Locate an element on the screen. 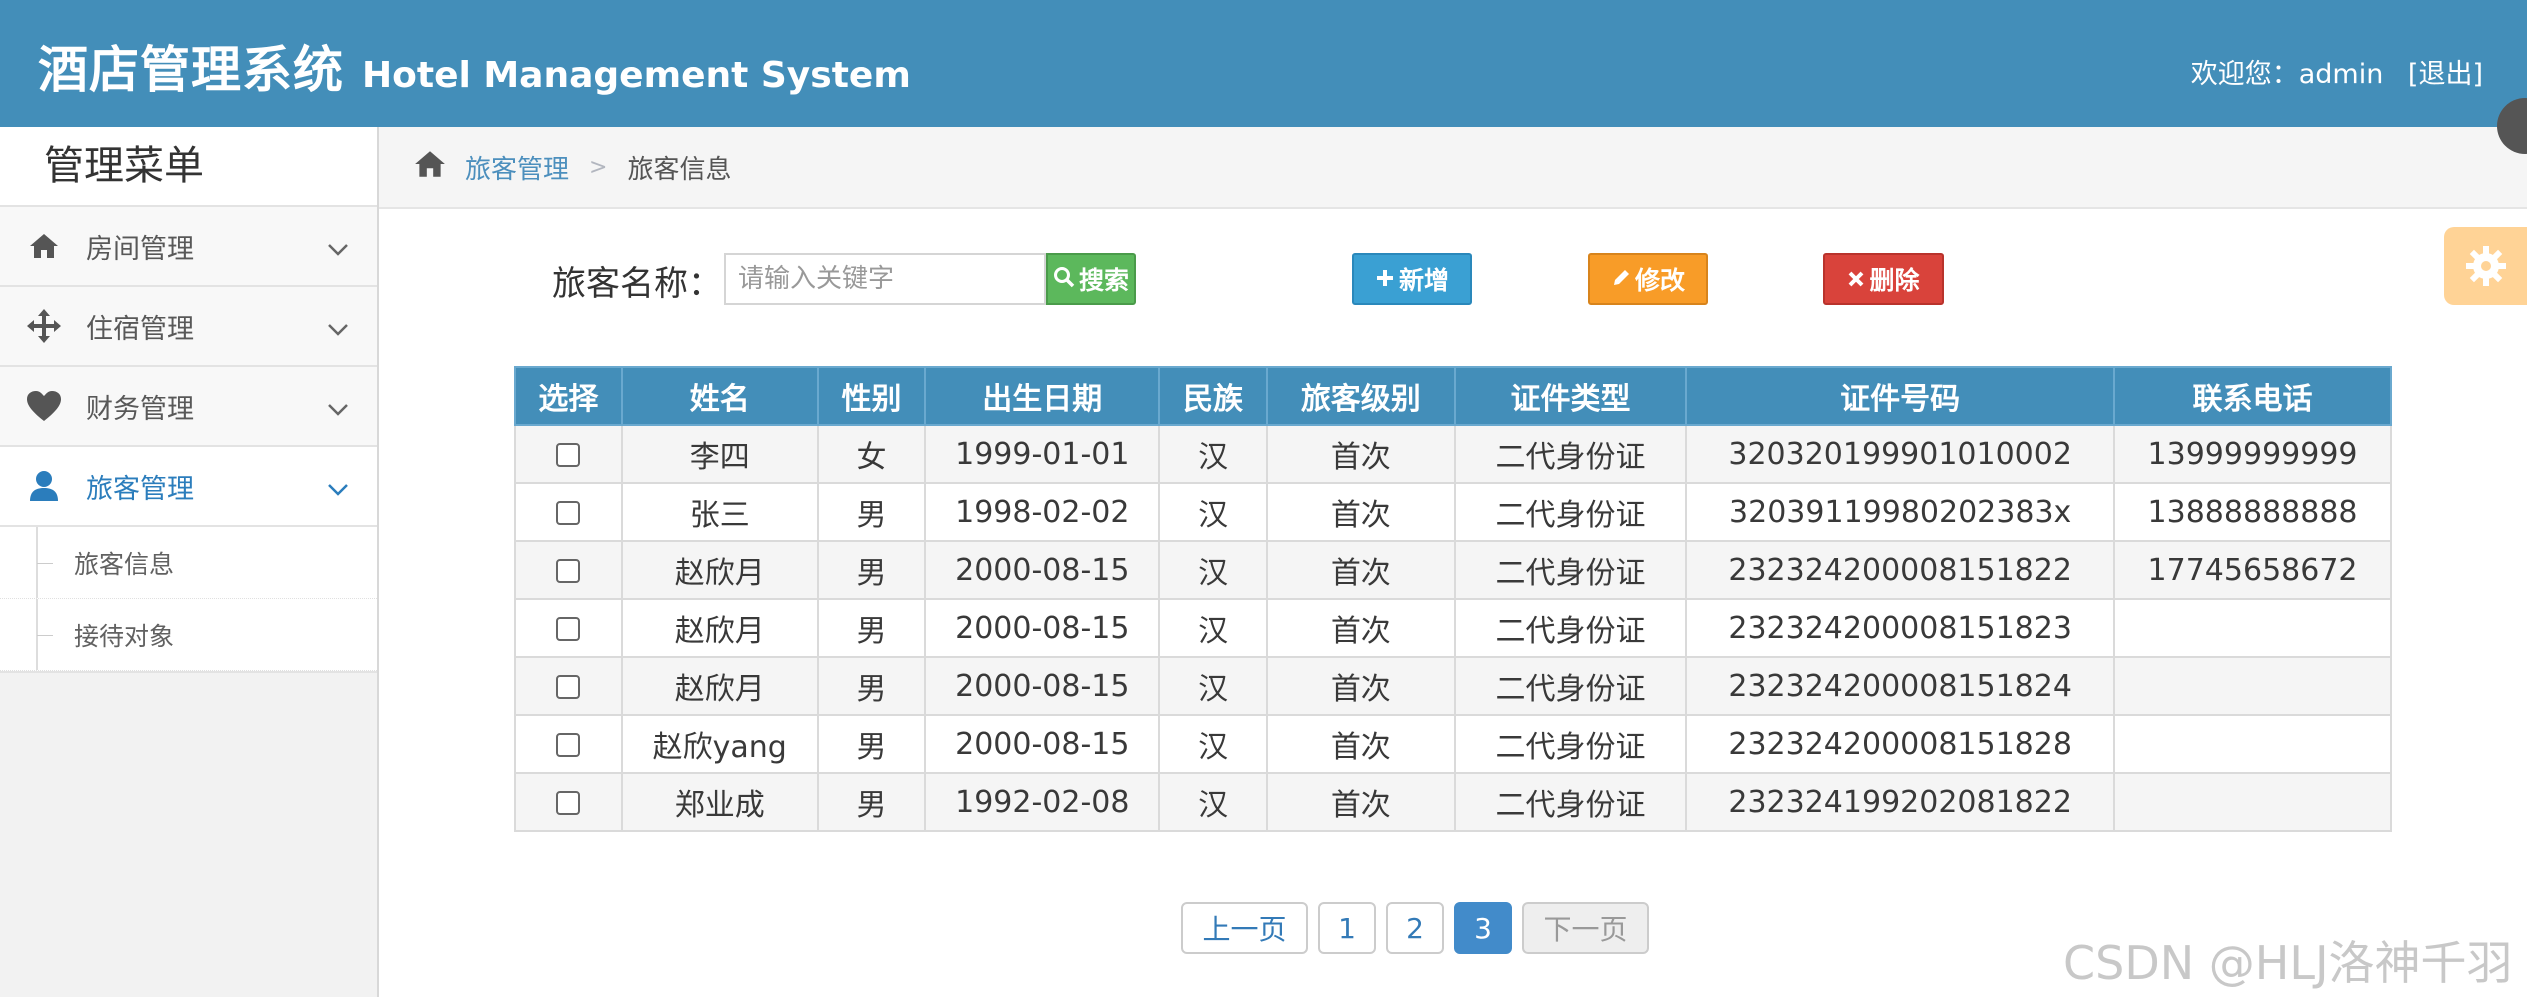 This screenshot has height=997, width=2527. sidebar-item-finance: 财务管理 is located at coordinates (188, 407).